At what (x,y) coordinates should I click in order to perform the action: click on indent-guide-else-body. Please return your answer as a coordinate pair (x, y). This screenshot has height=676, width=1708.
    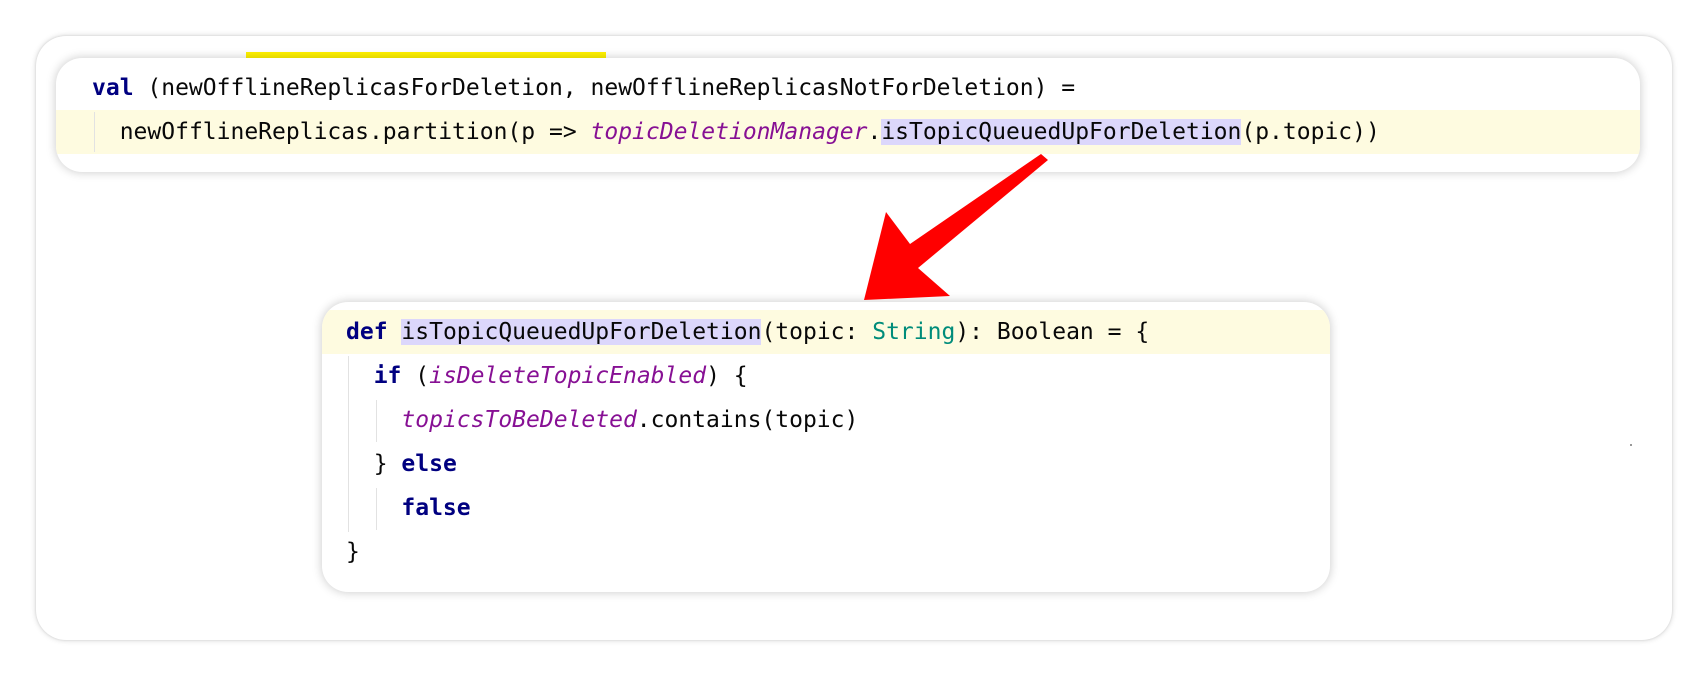
    Looking at the image, I should click on (376, 509).